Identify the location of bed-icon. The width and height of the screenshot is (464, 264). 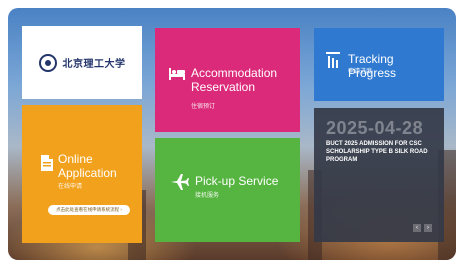
(177, 74).